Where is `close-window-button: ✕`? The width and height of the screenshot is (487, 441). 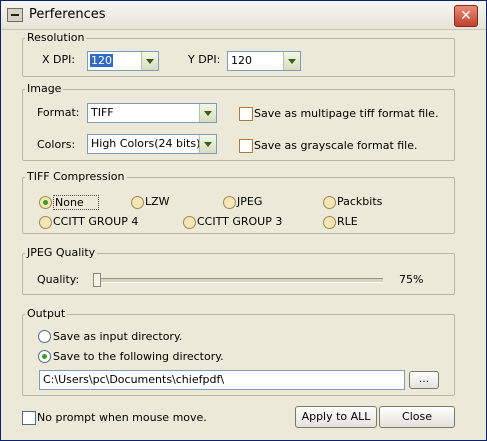 close-window-button: ✕ is located at coordinates (466, 16).